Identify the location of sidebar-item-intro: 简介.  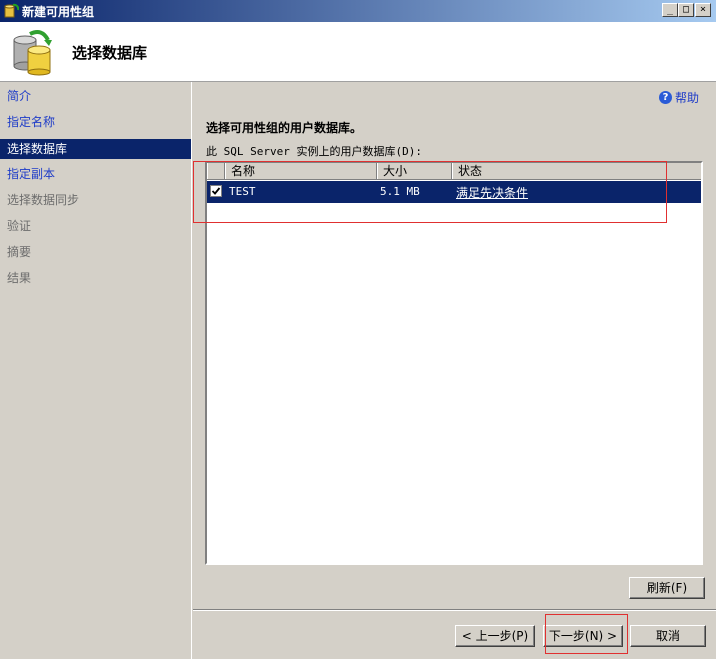
(95, 96).